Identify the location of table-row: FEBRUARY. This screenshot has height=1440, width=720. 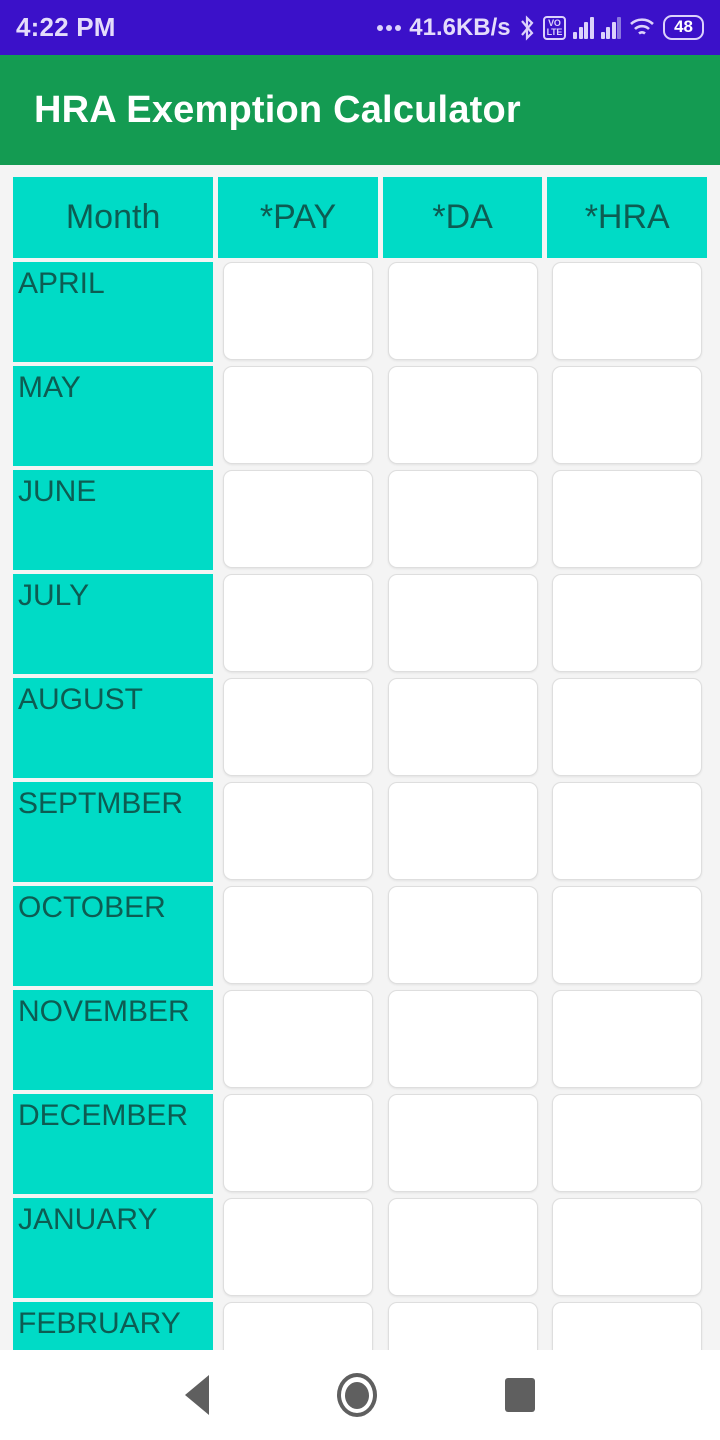
(360, 1326).